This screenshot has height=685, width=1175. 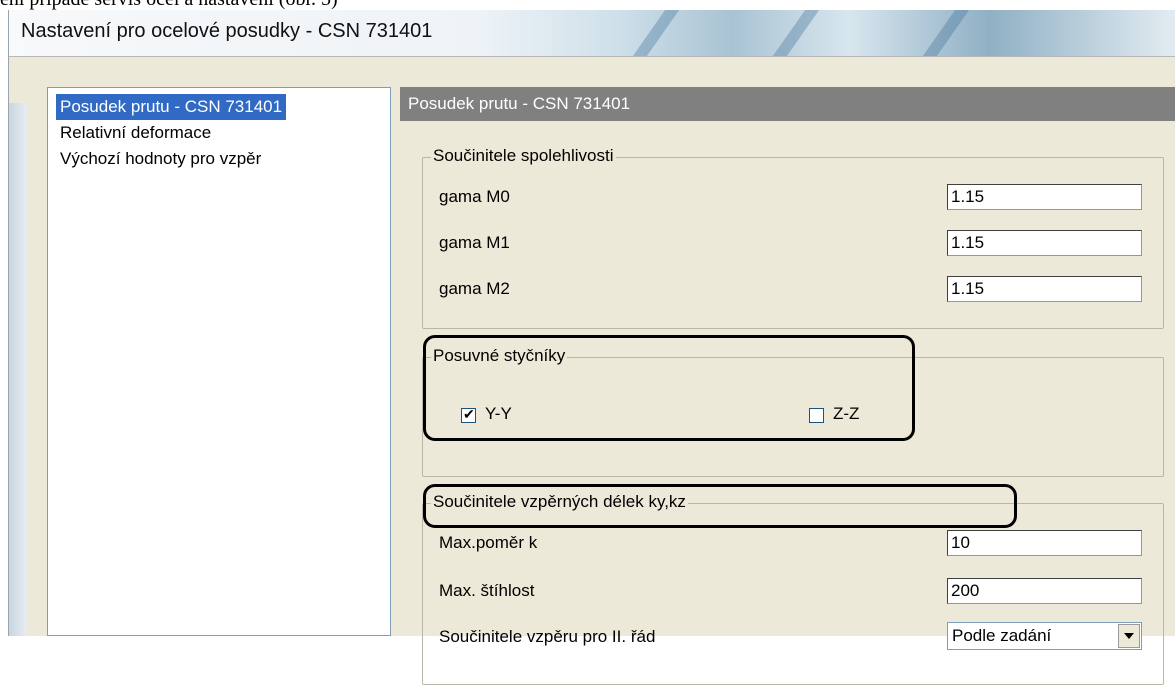 What do you see at coordinates (1044, 197) in the screenshot?
I see `gamma-m0-input: 1.15` at bounding box center [1044, 197].